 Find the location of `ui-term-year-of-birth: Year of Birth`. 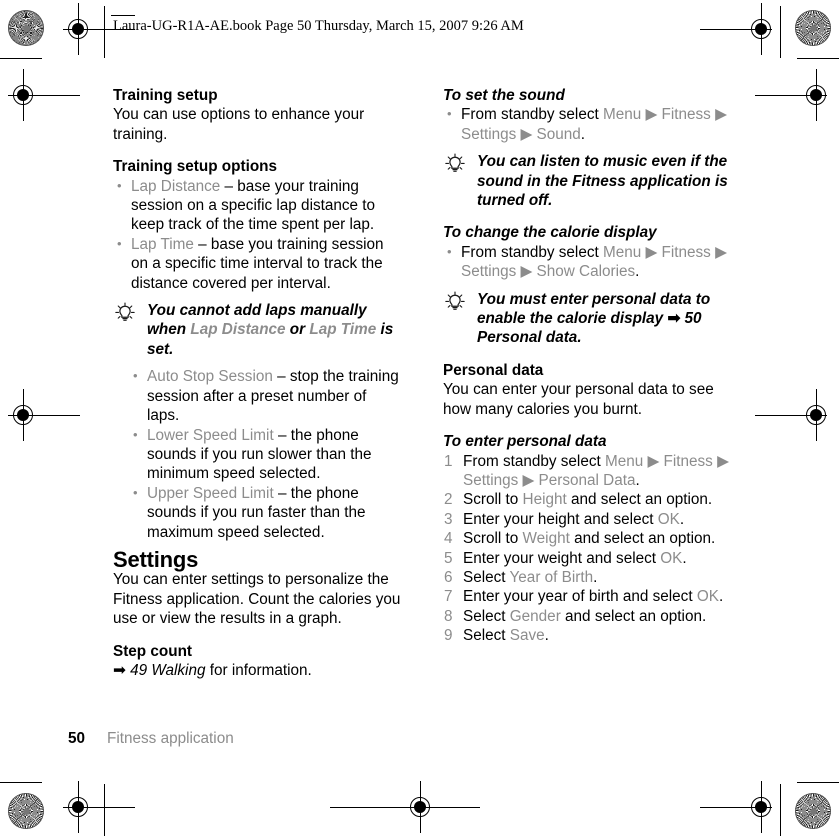

ui-term-year-of-birth: Year of Birth is located at coordinates (551, 577).